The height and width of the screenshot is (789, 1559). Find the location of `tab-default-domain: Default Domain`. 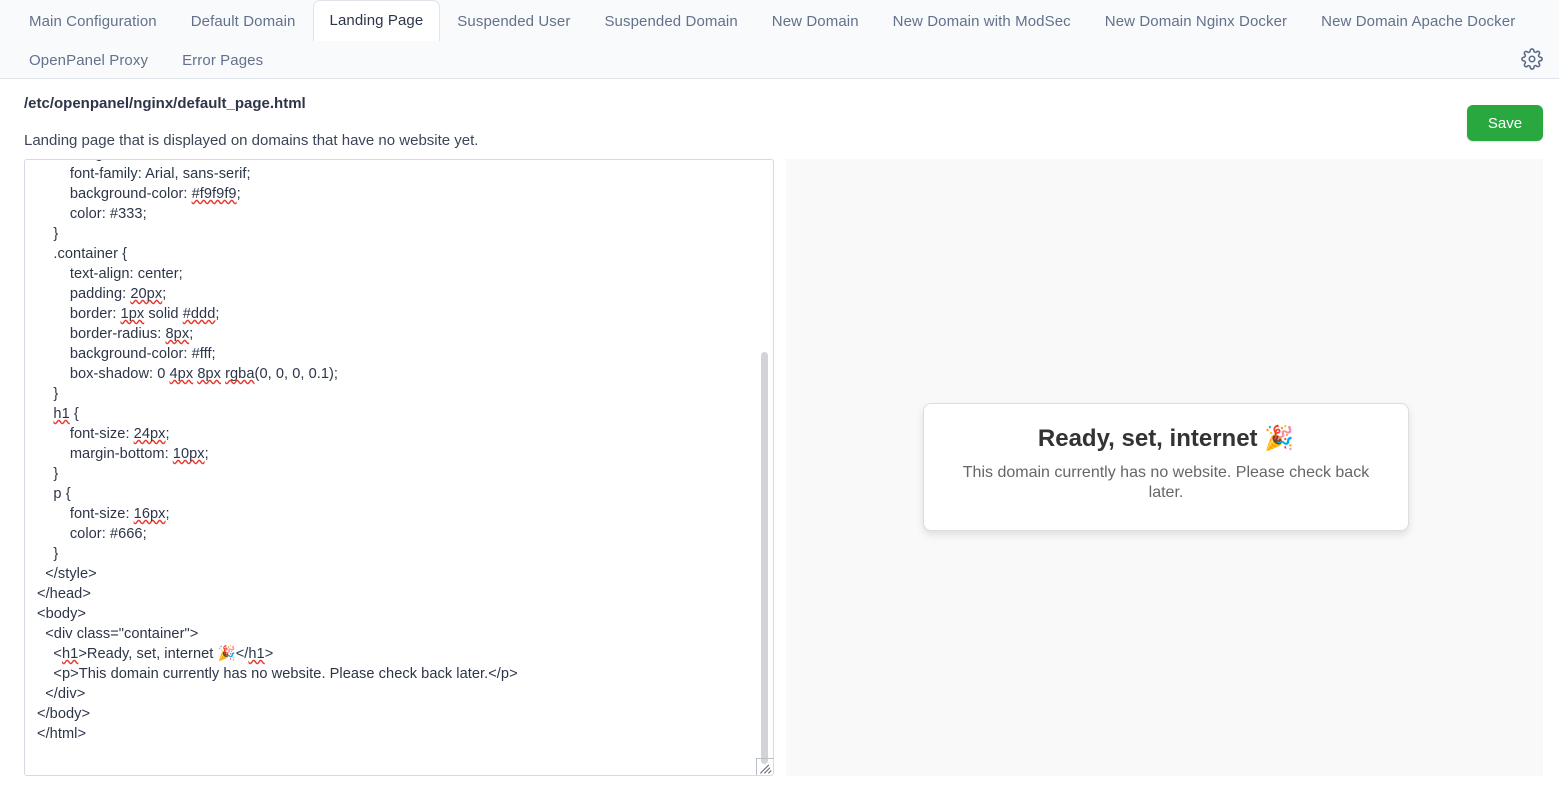

tab-default-domain: Default Domain is located at coordinates (243, 20).